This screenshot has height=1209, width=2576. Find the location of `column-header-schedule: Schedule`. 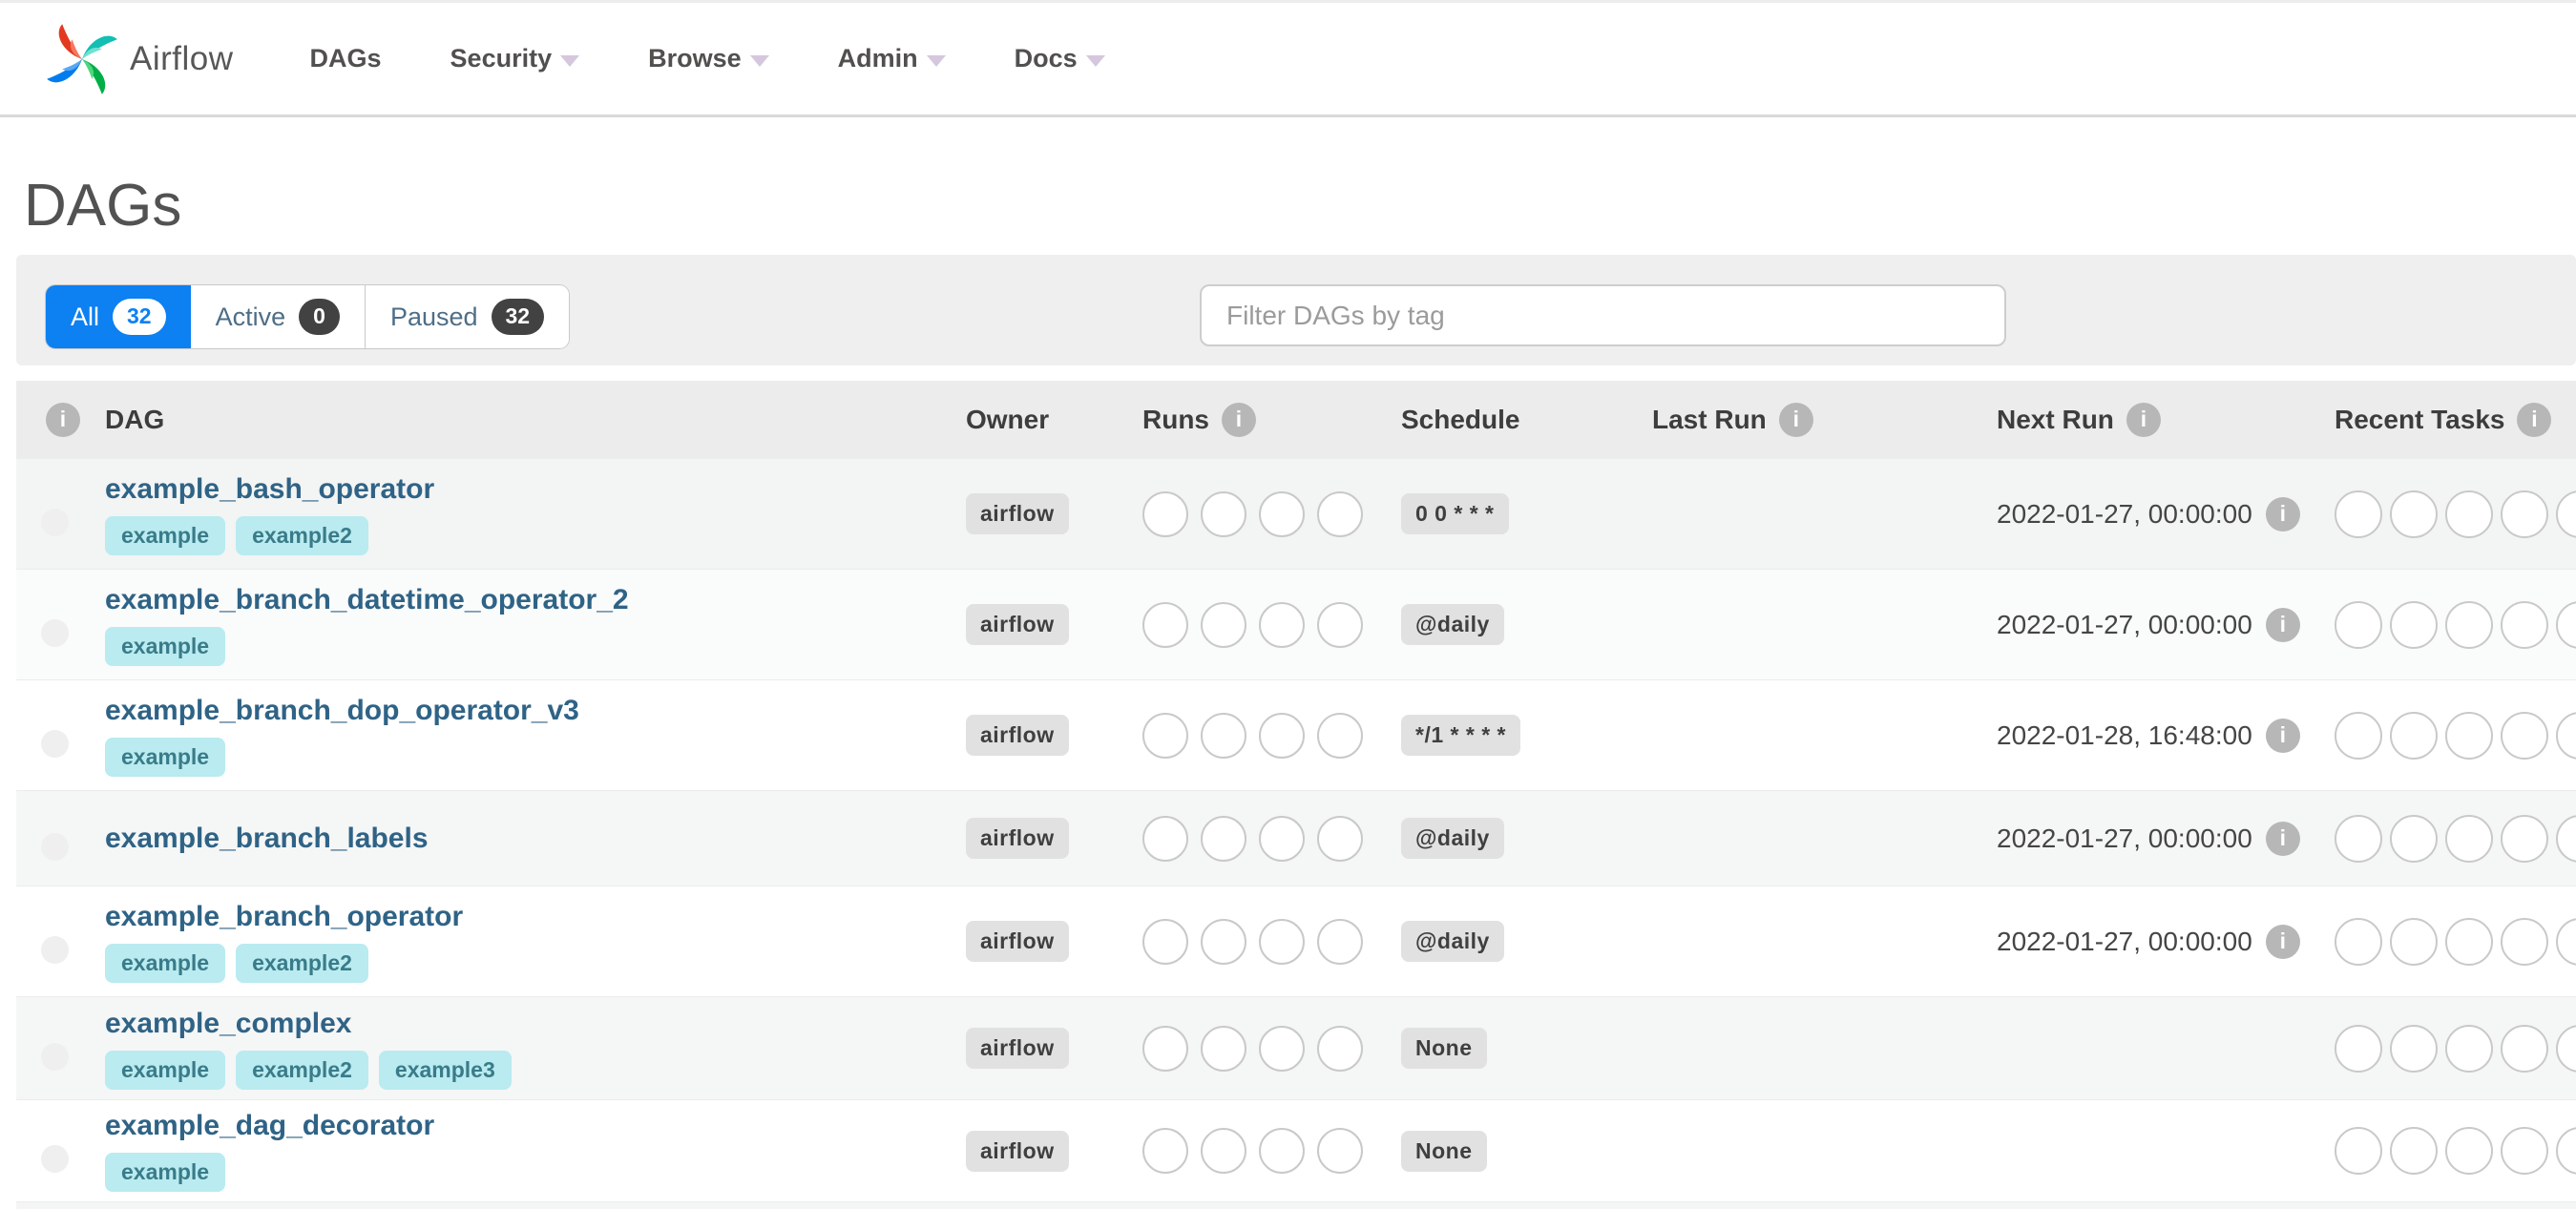

column-header-schedule: Schedule is located at coordinates (1526, 420).